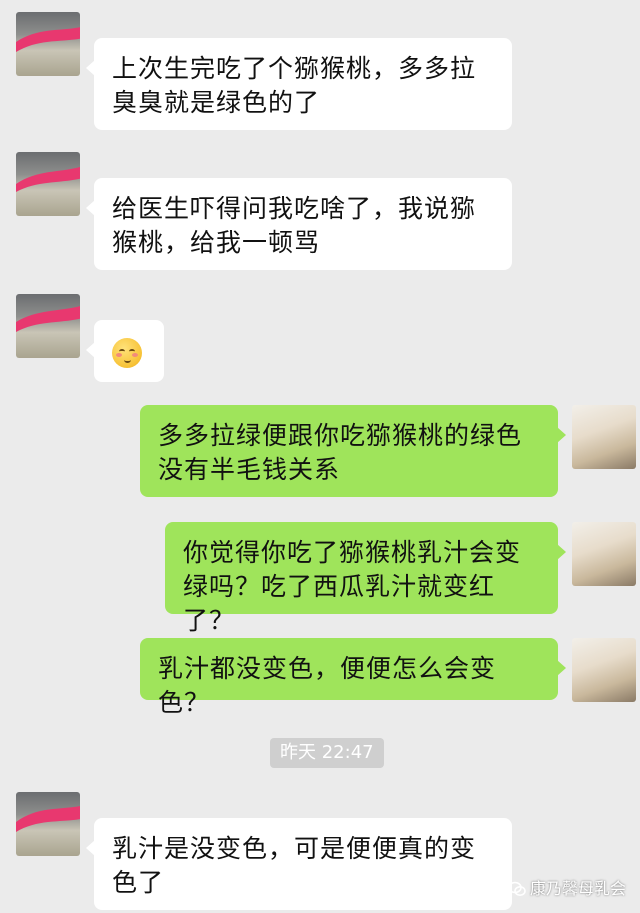  I want to click on incoming-message-bubble: 上次生完吃了个猕猴桃，多多拉臭臭就是绿色的了, so click(299, 84).